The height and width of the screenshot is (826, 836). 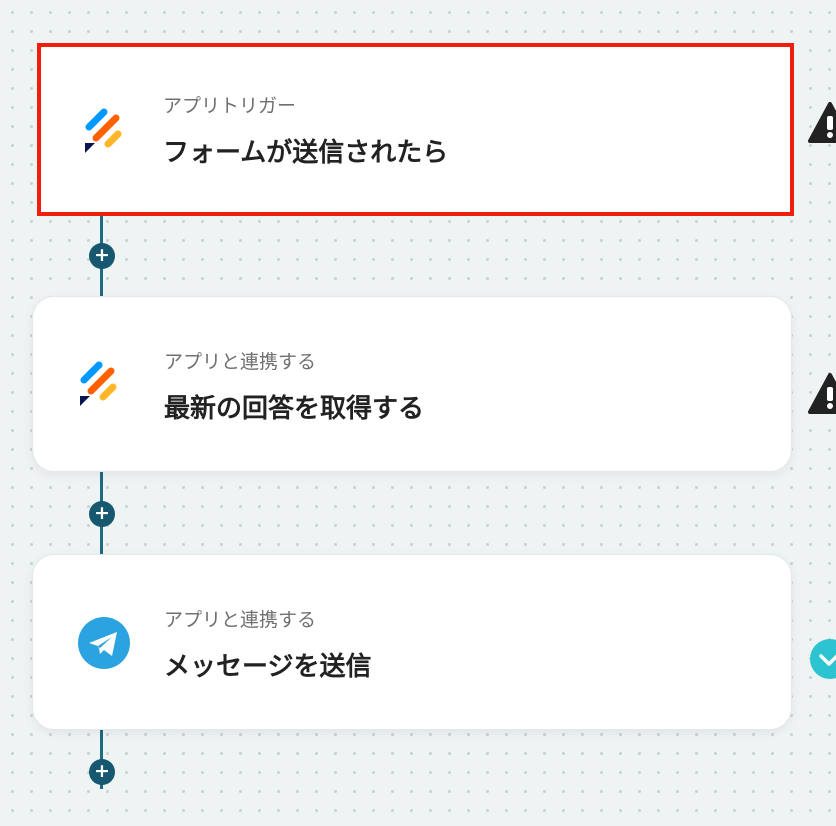 I want to click on step-title: メッセージを送信, so click(x=268, y=667).